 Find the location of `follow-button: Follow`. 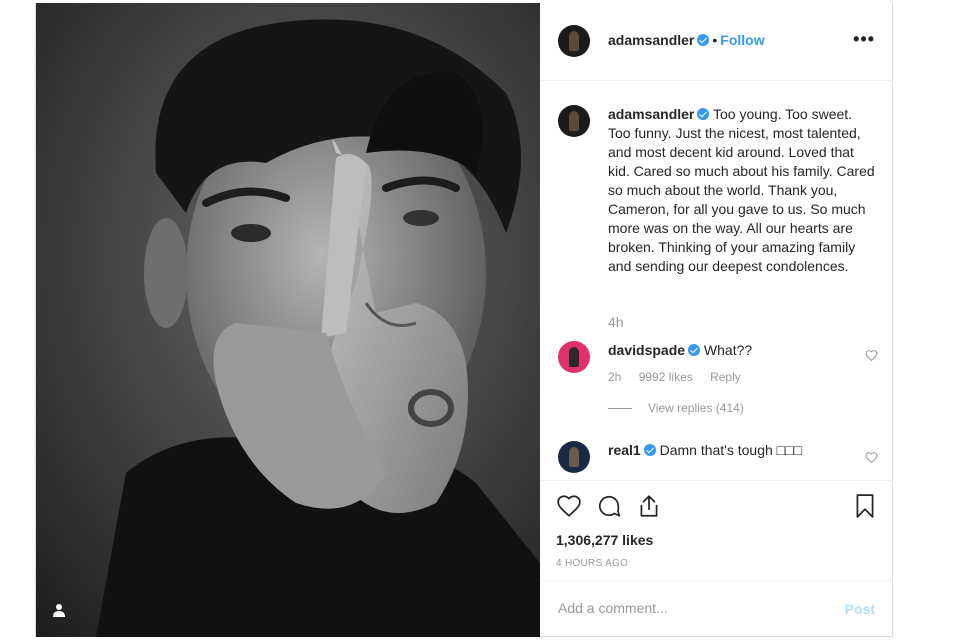

follow-button: Follow is located at coordinates (742, 40).